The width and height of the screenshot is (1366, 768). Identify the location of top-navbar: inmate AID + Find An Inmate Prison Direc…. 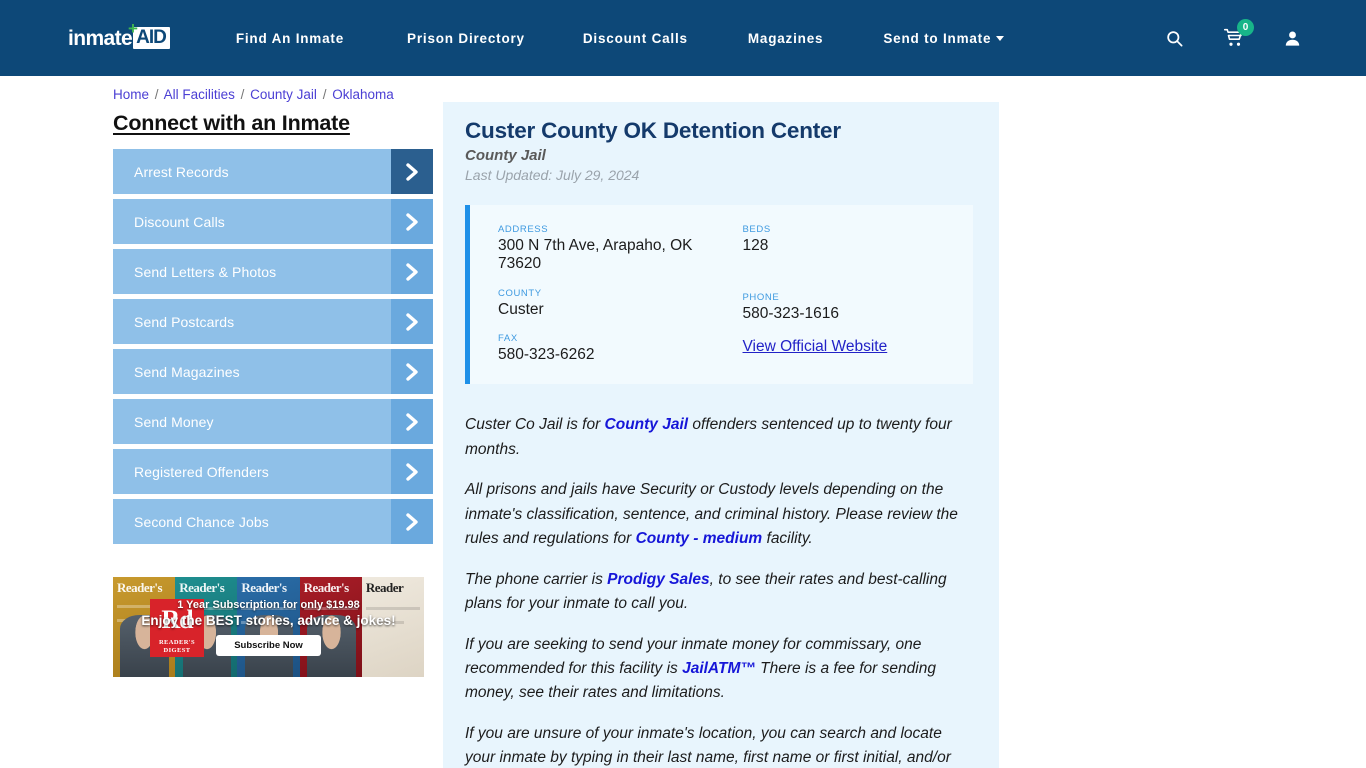
(683, 38).